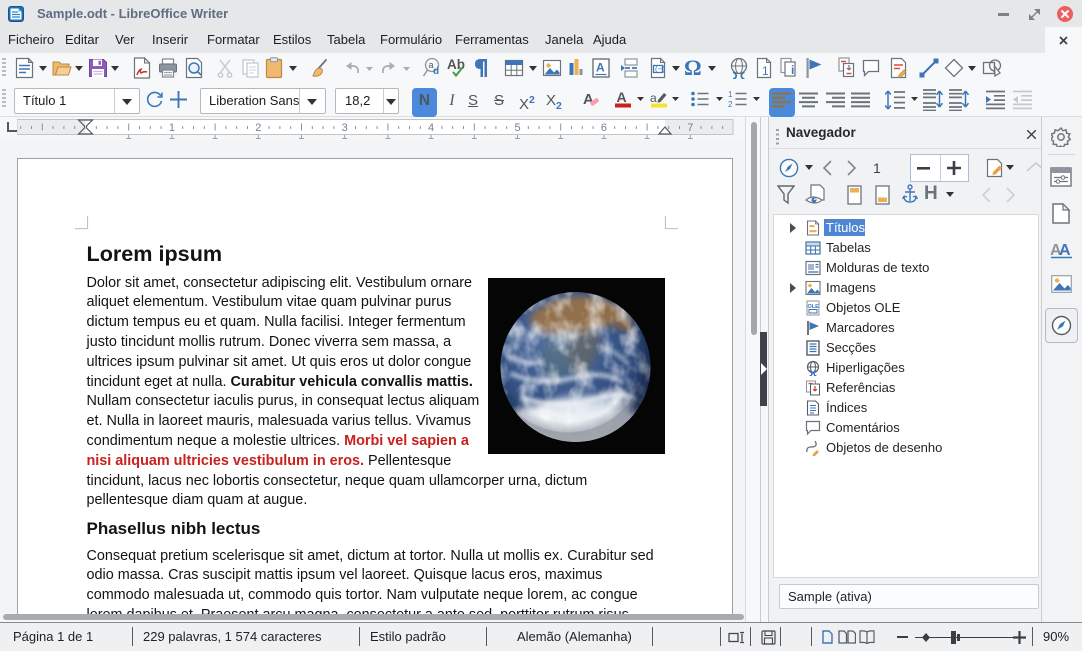 Image resolution: width=1082 pixels, height=651 pixels. What do you see at coordinates (690, 128) in the screenshot?
I see `svg-text: 7` at bounding box center [690, 128].